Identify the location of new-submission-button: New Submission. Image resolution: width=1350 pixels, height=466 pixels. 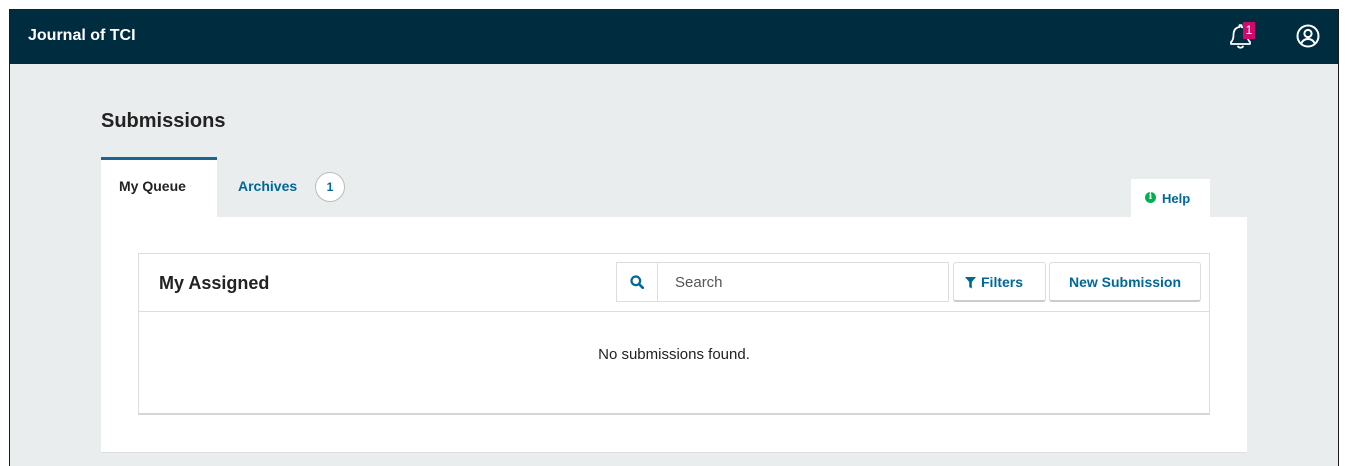
(1125, 282).